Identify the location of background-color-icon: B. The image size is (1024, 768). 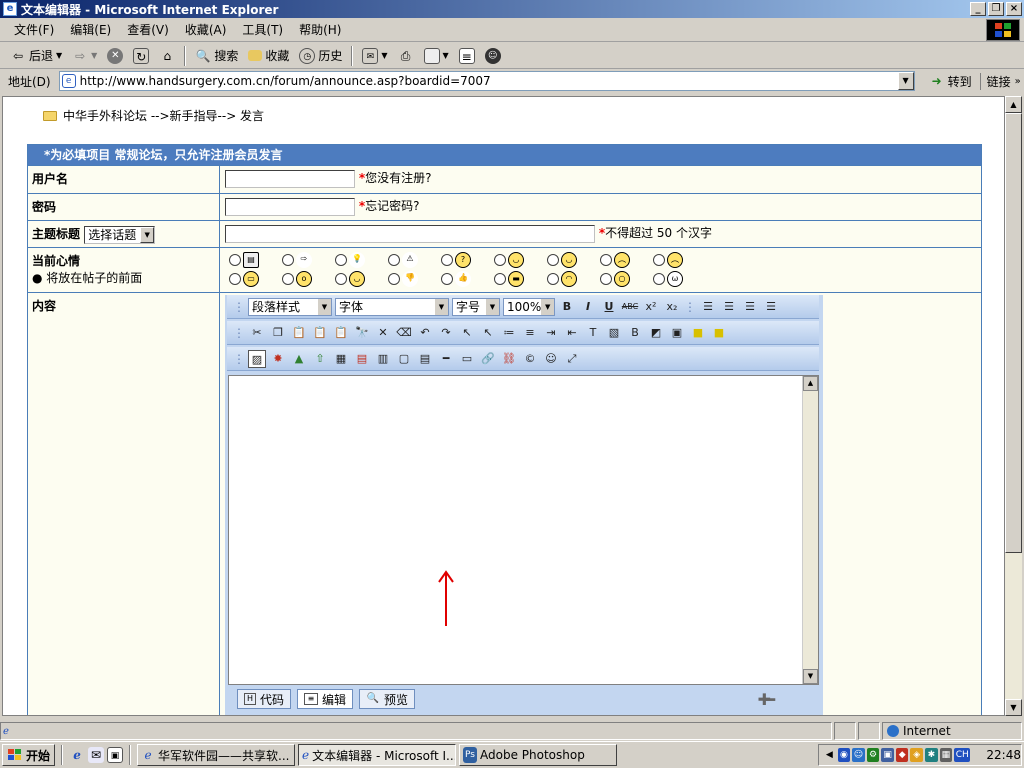
(635, 333).